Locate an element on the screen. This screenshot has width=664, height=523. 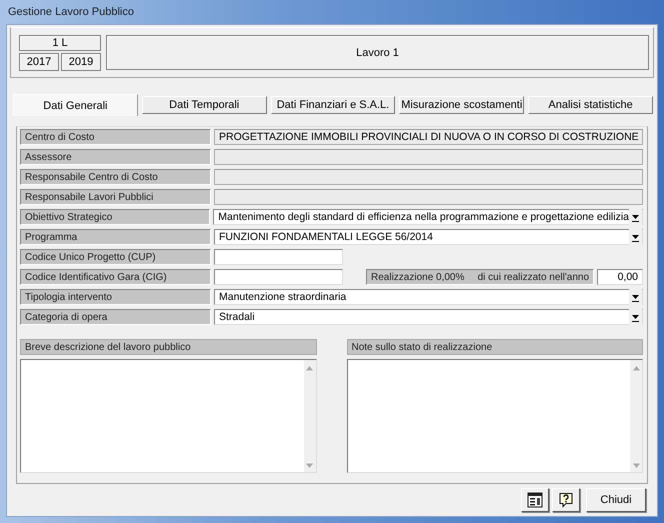
report-button is located at coordinates (535, 500).